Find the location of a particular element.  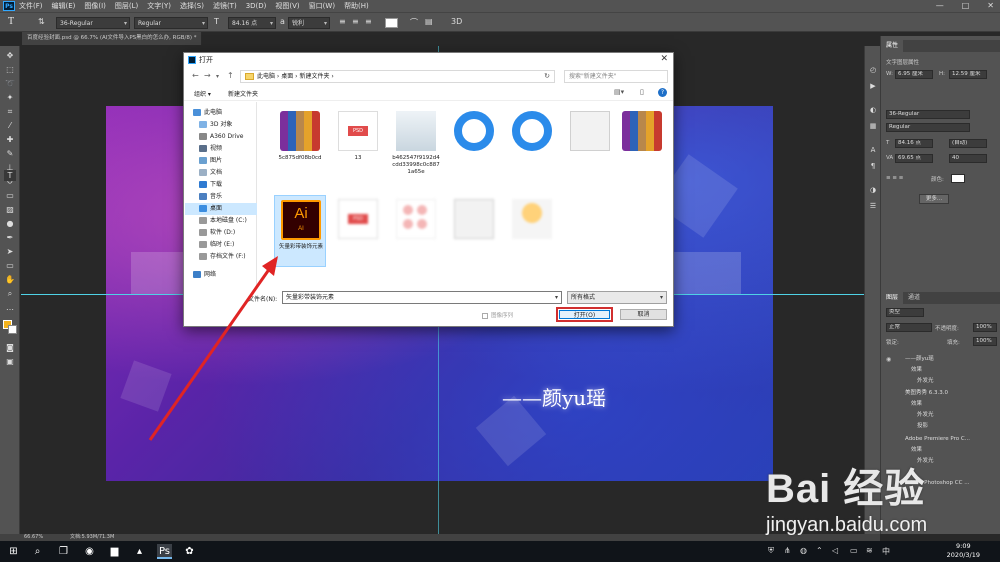

menu-window: 窗口(W) is located at coordinates (322, 6).